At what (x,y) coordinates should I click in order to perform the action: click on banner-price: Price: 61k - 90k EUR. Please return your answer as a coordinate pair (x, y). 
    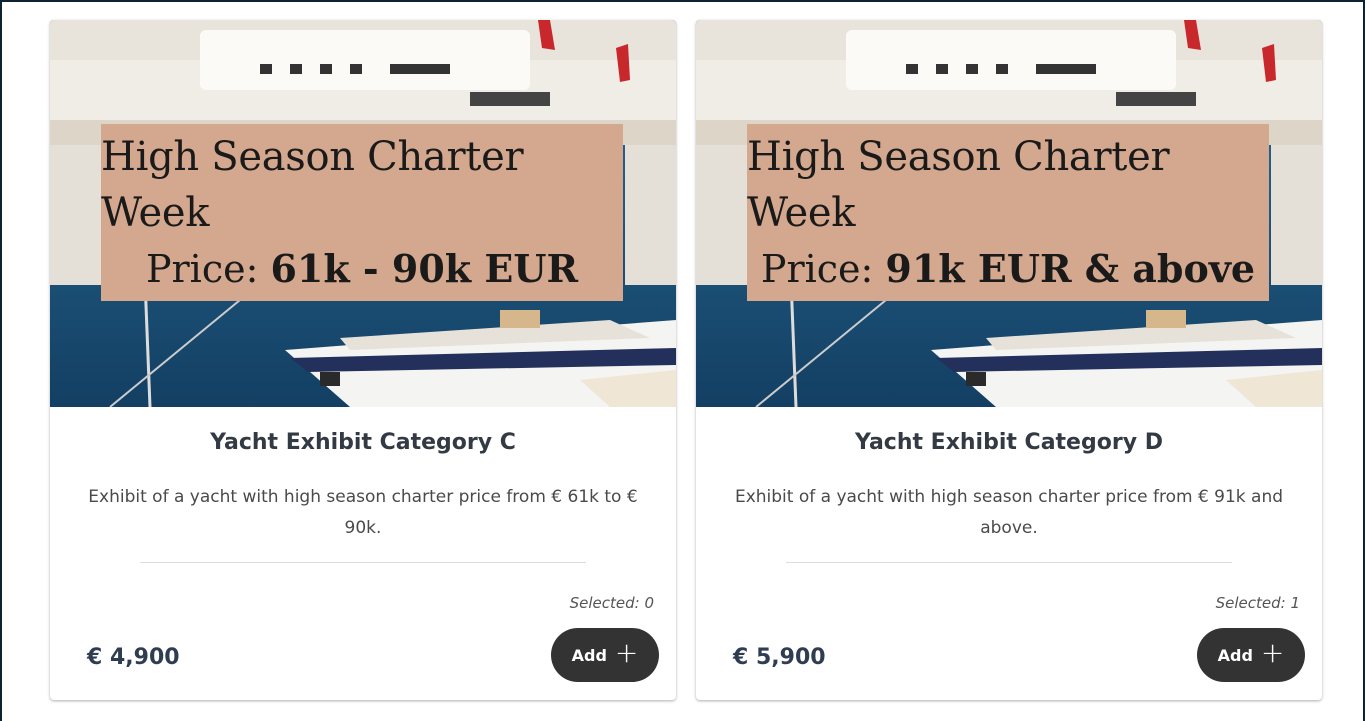
    Looking at the image, I should click on (362, 269).